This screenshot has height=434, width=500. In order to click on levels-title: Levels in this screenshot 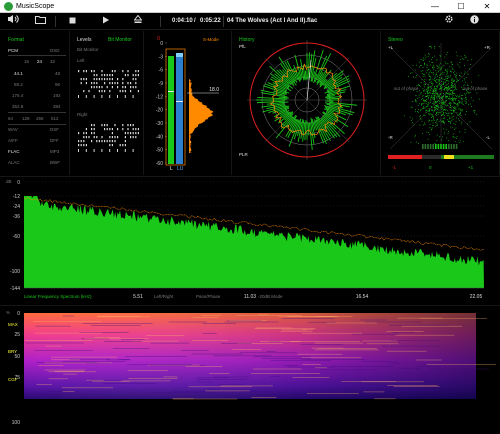, I will do `click(84, 40)`.